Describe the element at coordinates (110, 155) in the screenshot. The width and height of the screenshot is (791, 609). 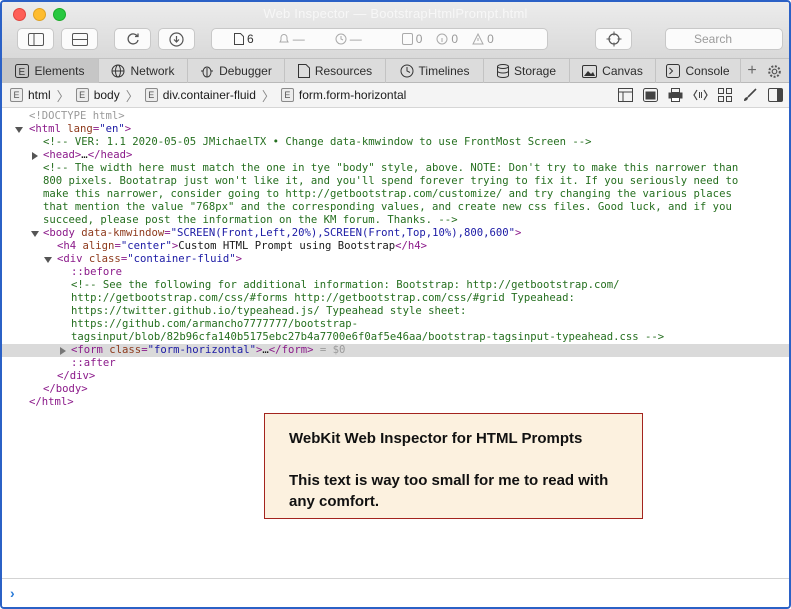
I see `tag-close: </head>` at that location.